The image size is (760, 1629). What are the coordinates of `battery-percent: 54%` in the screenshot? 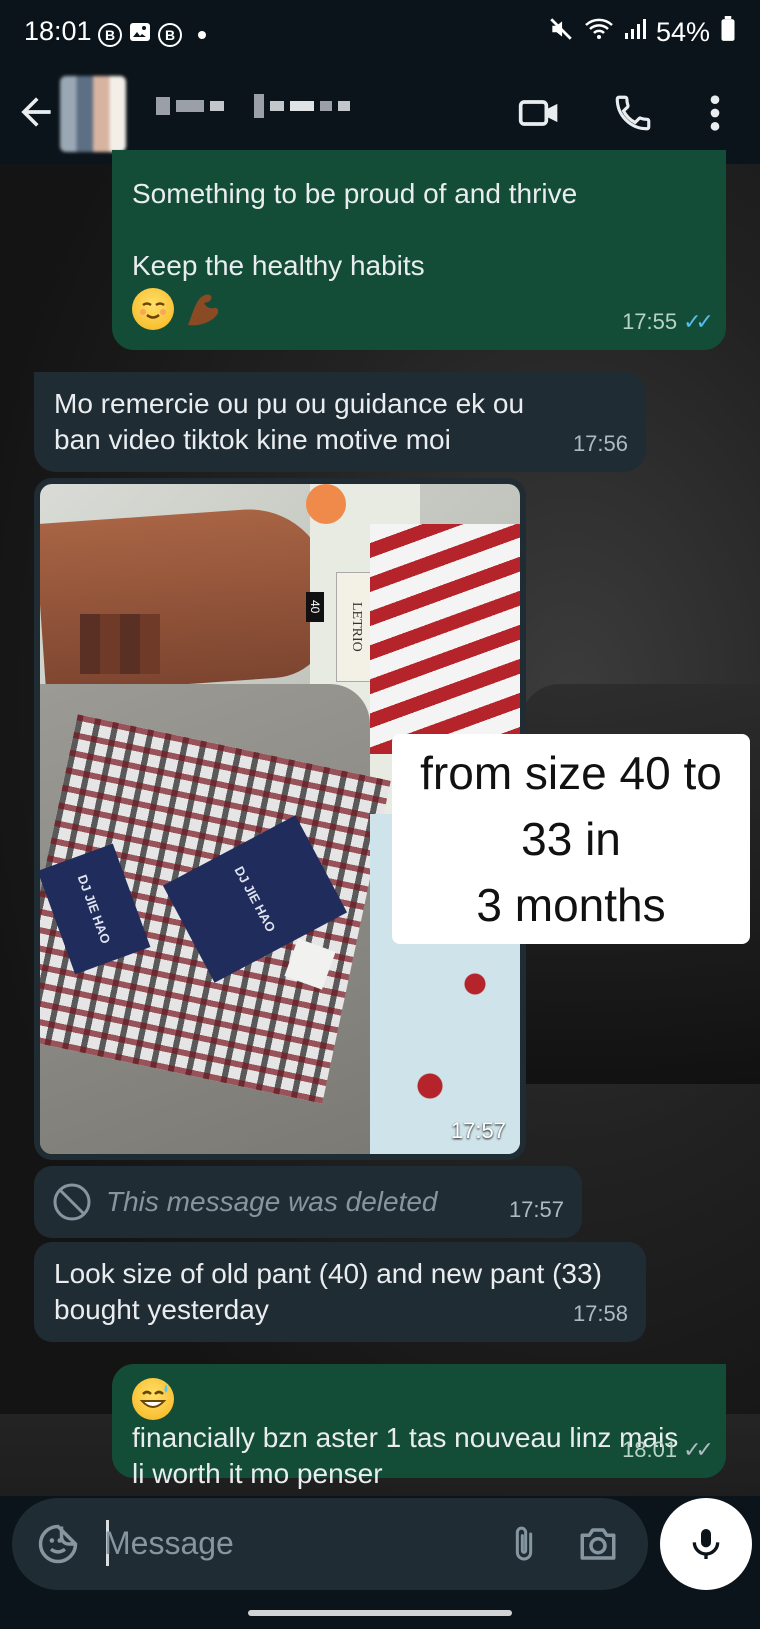 It's located at (682, 32).